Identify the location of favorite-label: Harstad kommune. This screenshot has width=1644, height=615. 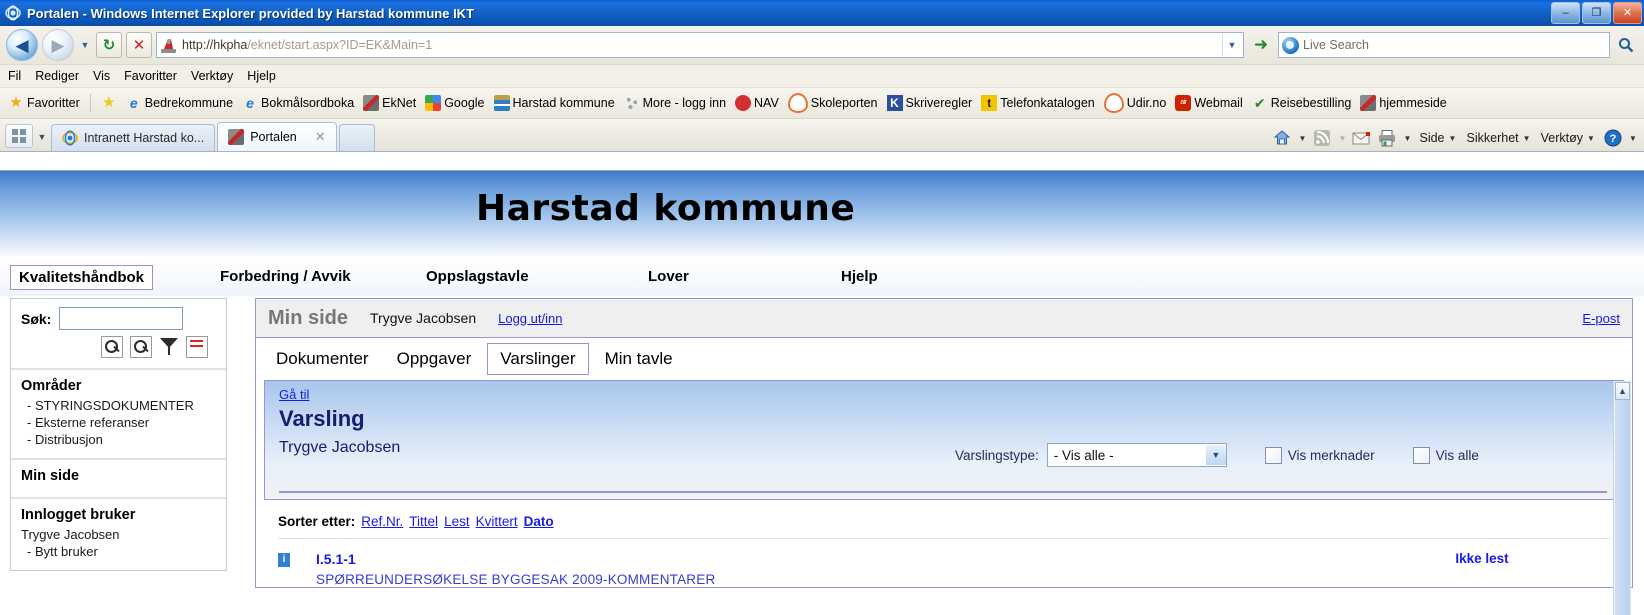
(563, 103).